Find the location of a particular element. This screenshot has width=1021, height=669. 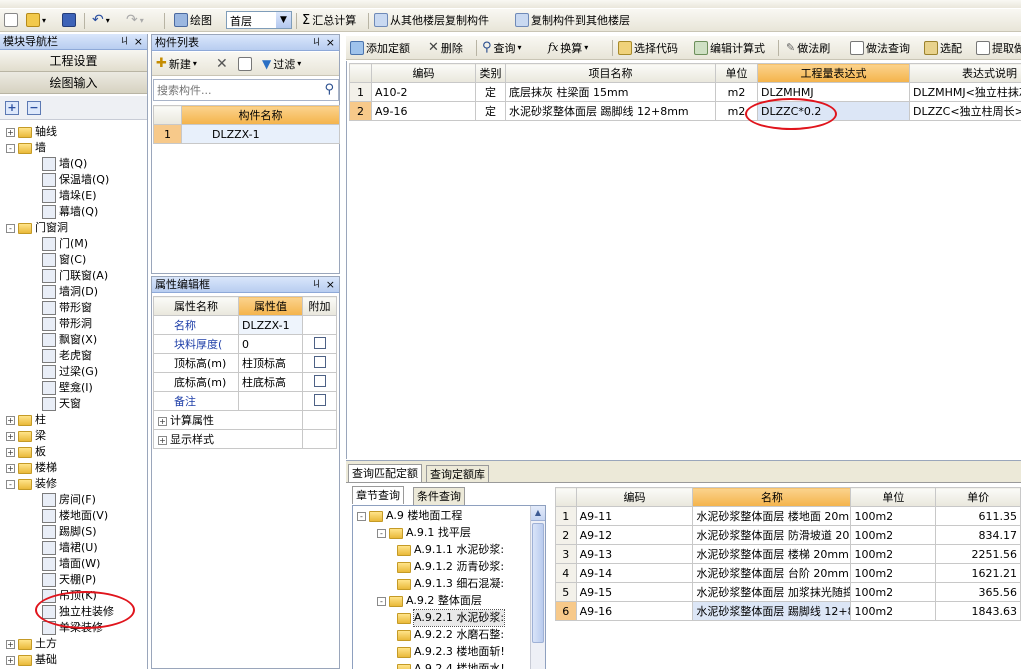

copy-component-button is located at coordinates (245, 63).